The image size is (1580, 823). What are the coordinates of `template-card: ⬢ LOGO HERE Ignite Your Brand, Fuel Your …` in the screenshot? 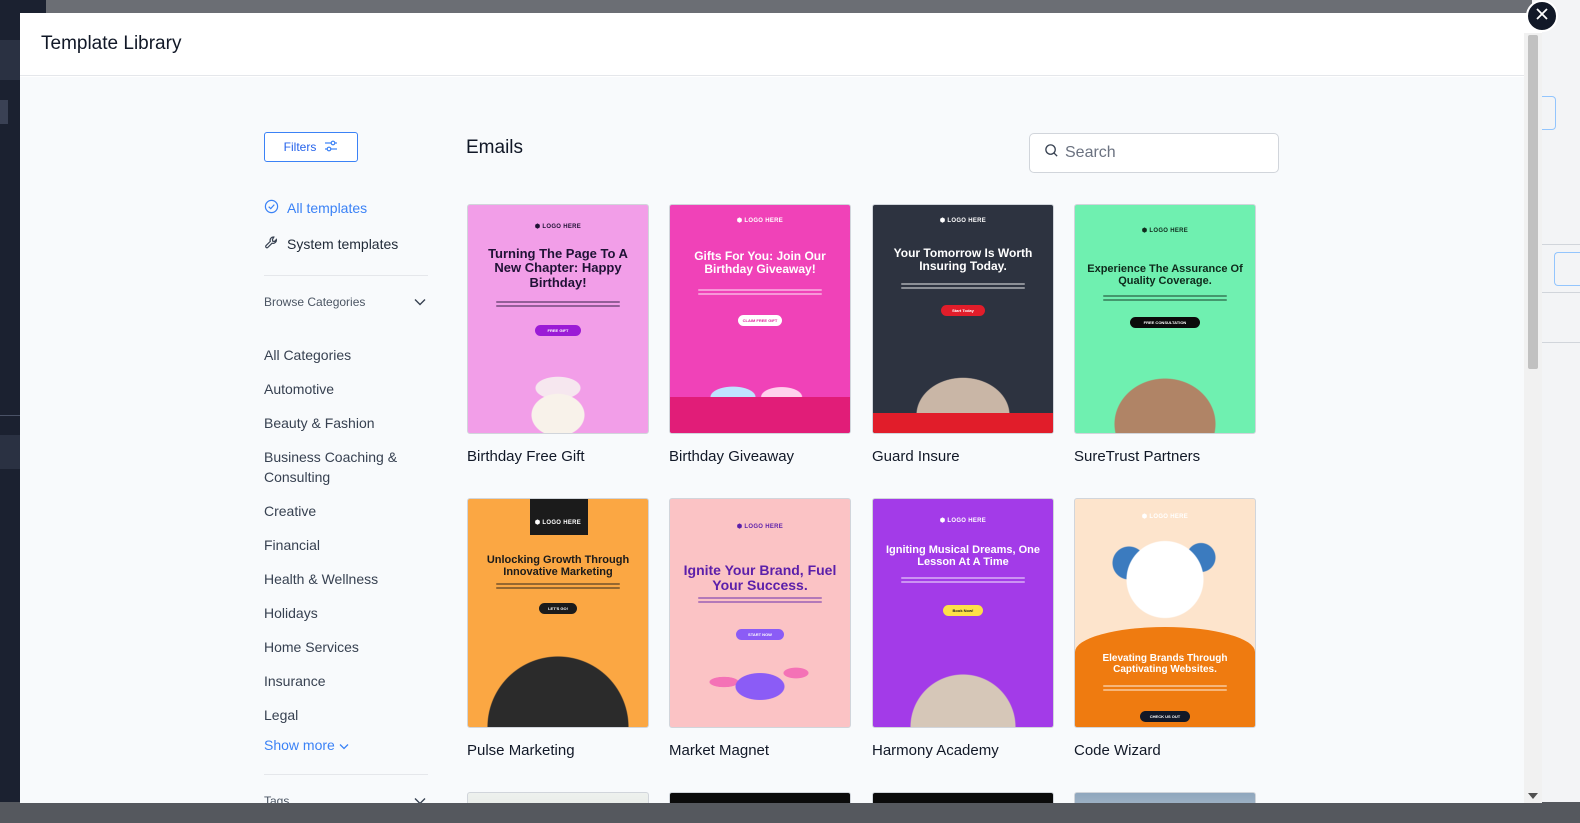 It's located at (760, 628).